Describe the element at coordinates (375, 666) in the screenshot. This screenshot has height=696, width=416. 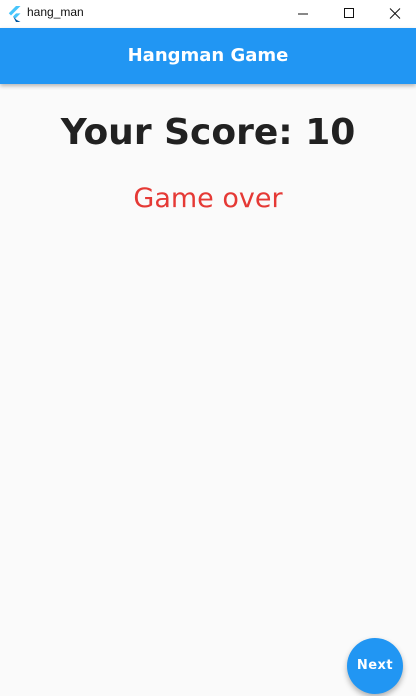
I see `next-button: Next` at that location.